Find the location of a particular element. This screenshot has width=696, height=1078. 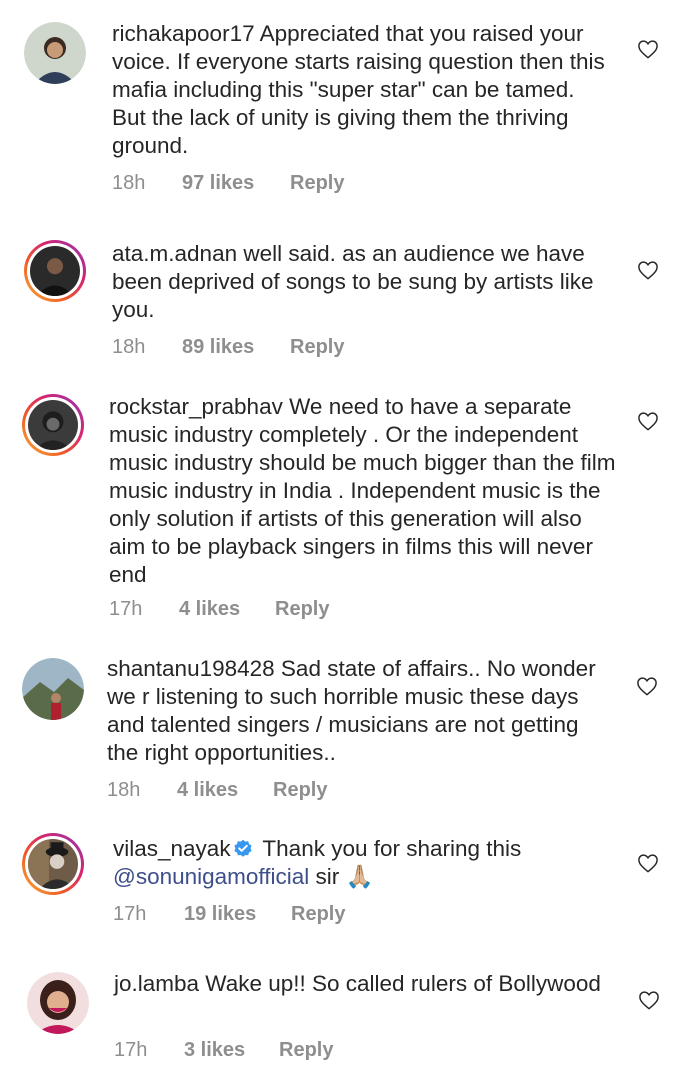

comment-likes: 19 likes is located at coordinates (220, 914).